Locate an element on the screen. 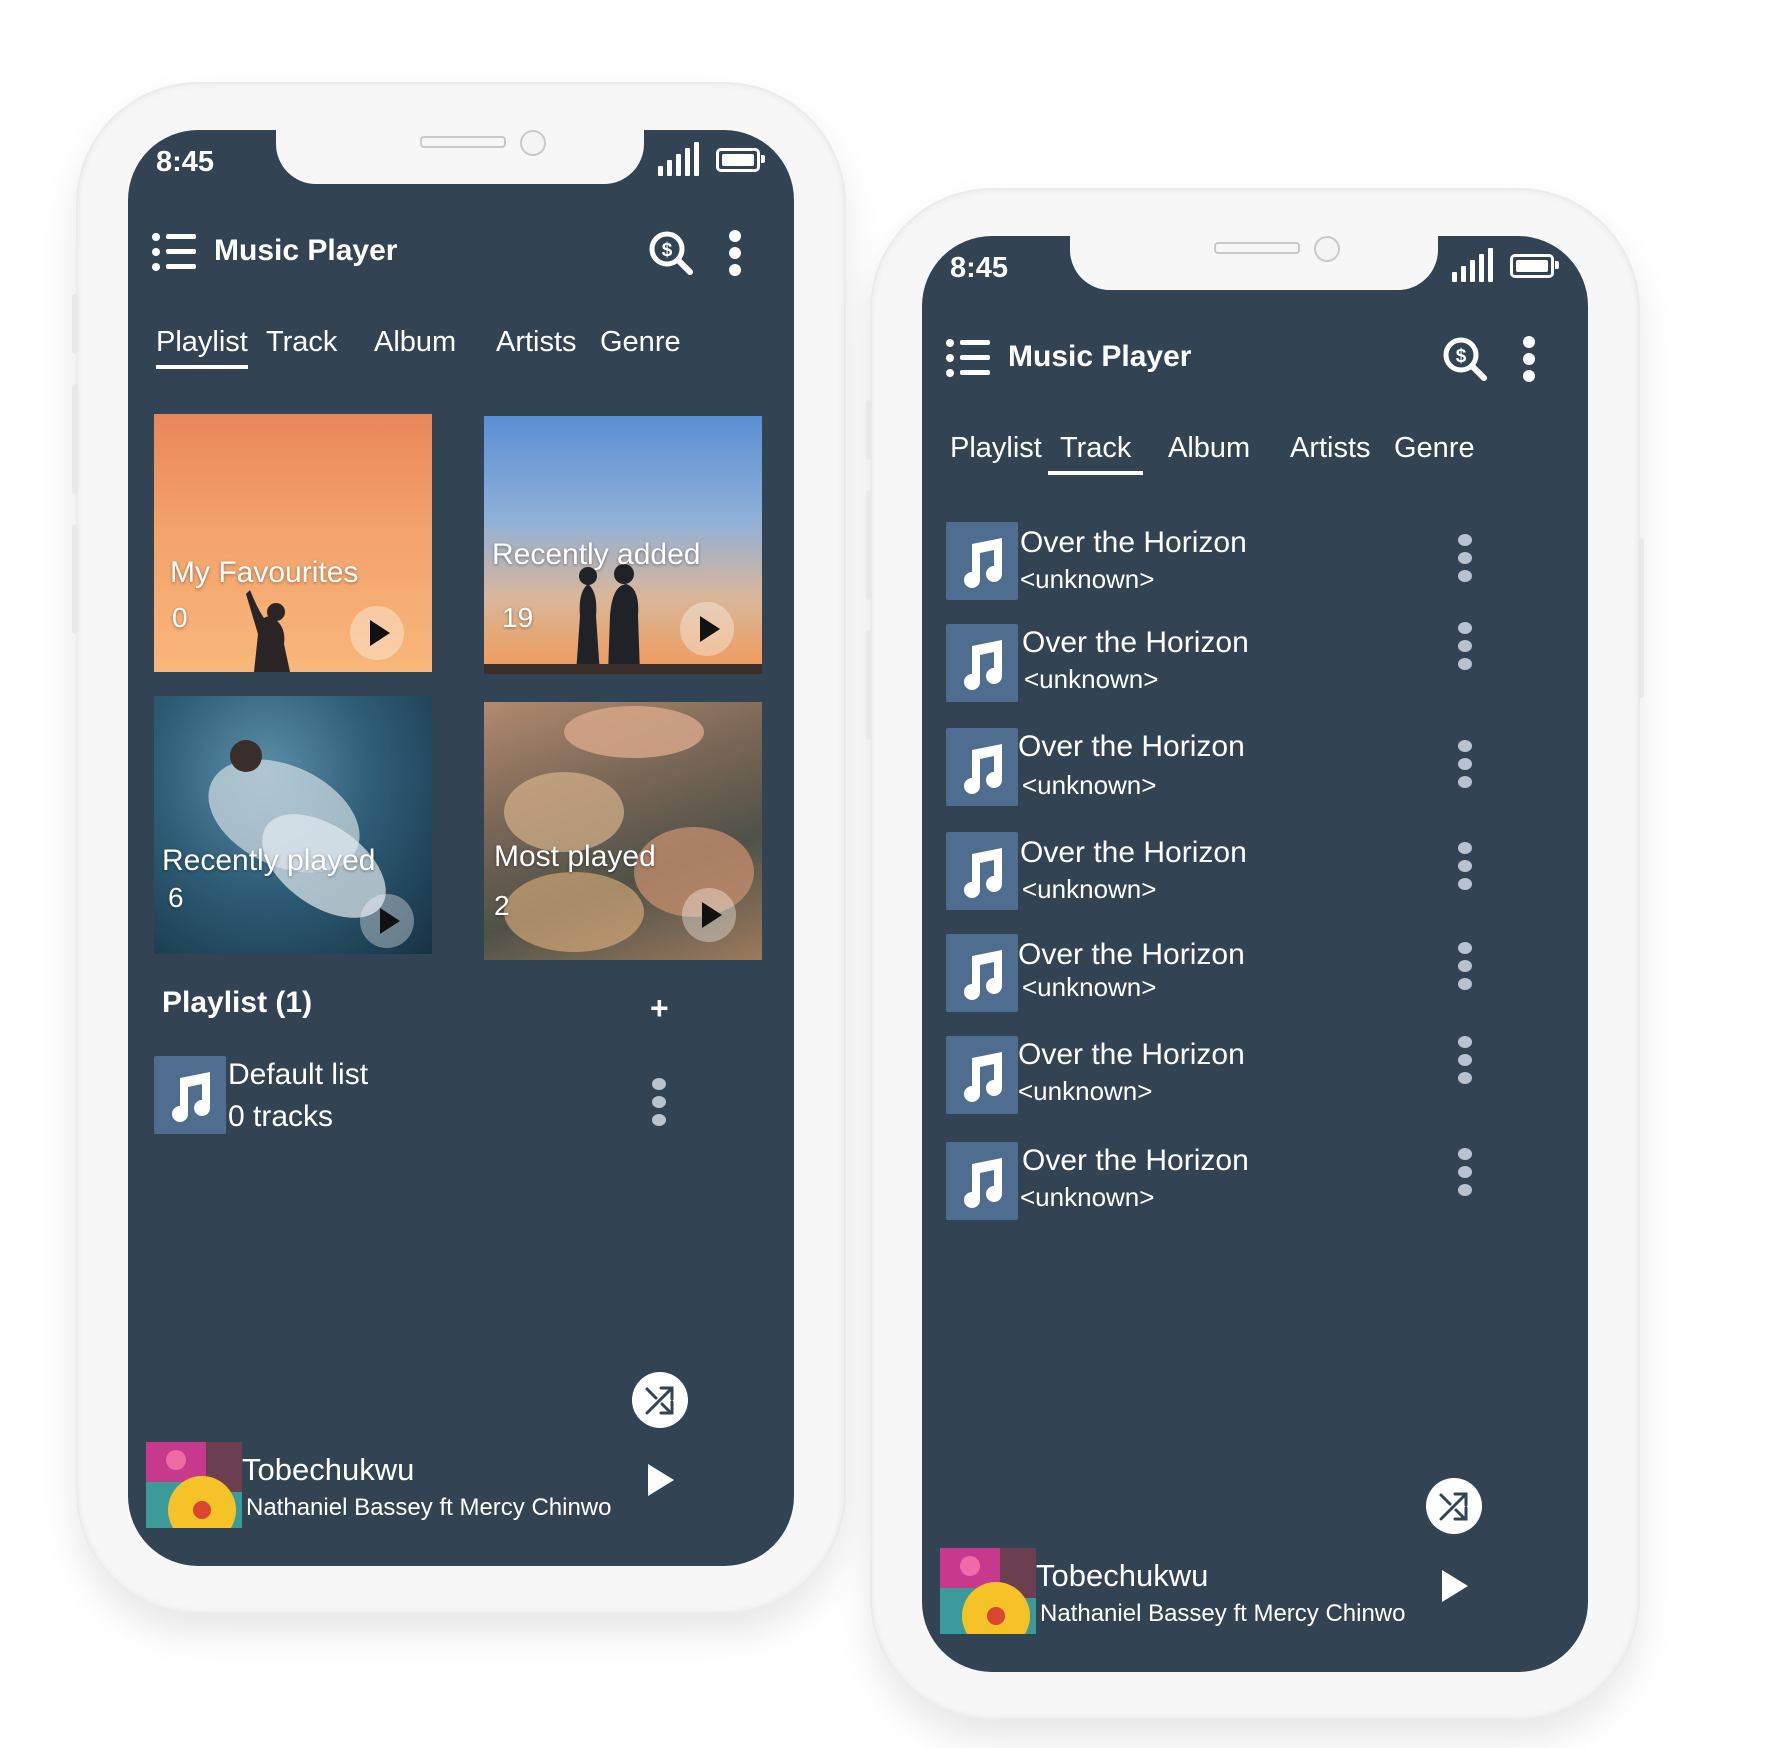 The width and height of the screenshot is (1787, 1748). playlist-title: Default list is located at coordinates (298, 1075).